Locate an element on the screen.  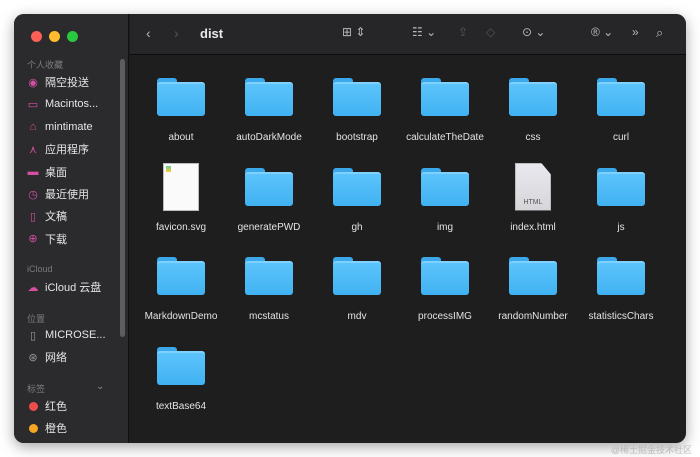
file-type-badge: HTML is located at coordinates (533, 202).